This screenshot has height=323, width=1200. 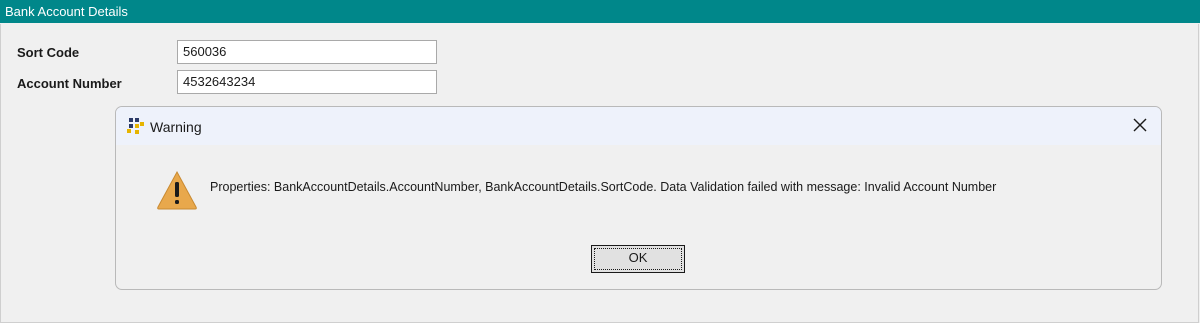 What do you see at coordinates (135, 126) in the screenshot?
I see `app-logo-icon` at bounding box center [135, 126].